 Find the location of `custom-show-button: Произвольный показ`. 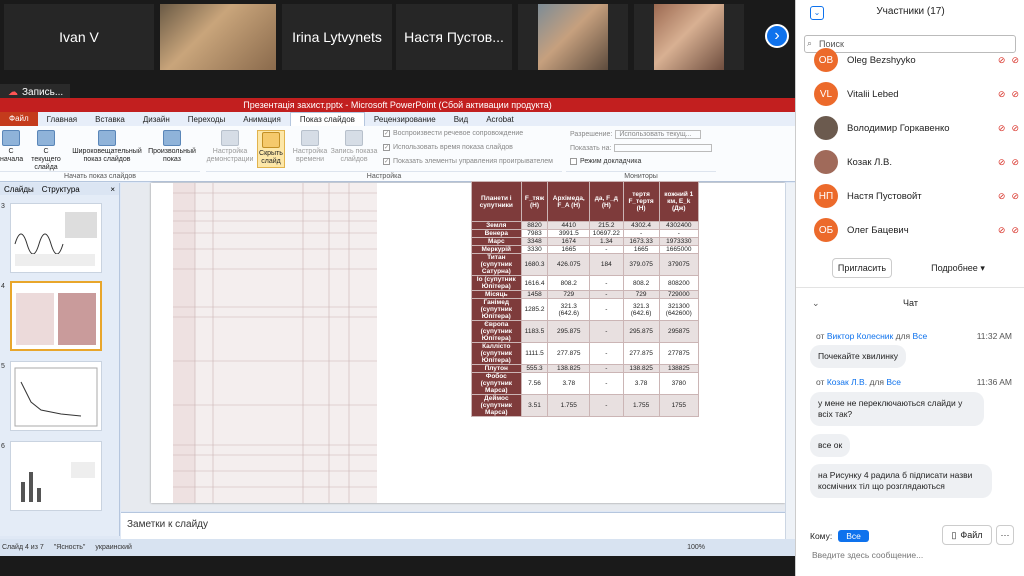

custom-show-button: Произвольный показ is located at coordinates (172, 147).